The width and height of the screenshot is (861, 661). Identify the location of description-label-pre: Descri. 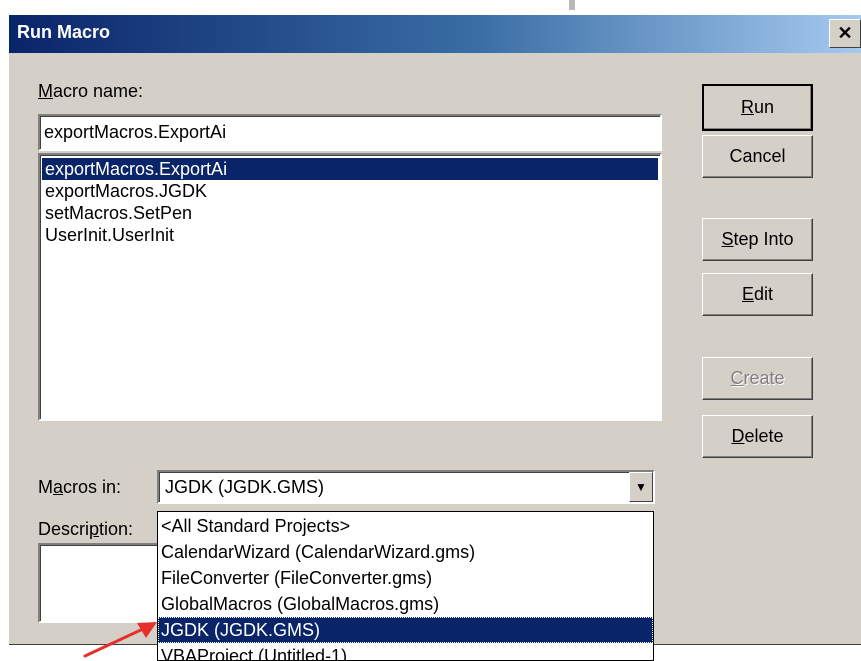
(64, 529).